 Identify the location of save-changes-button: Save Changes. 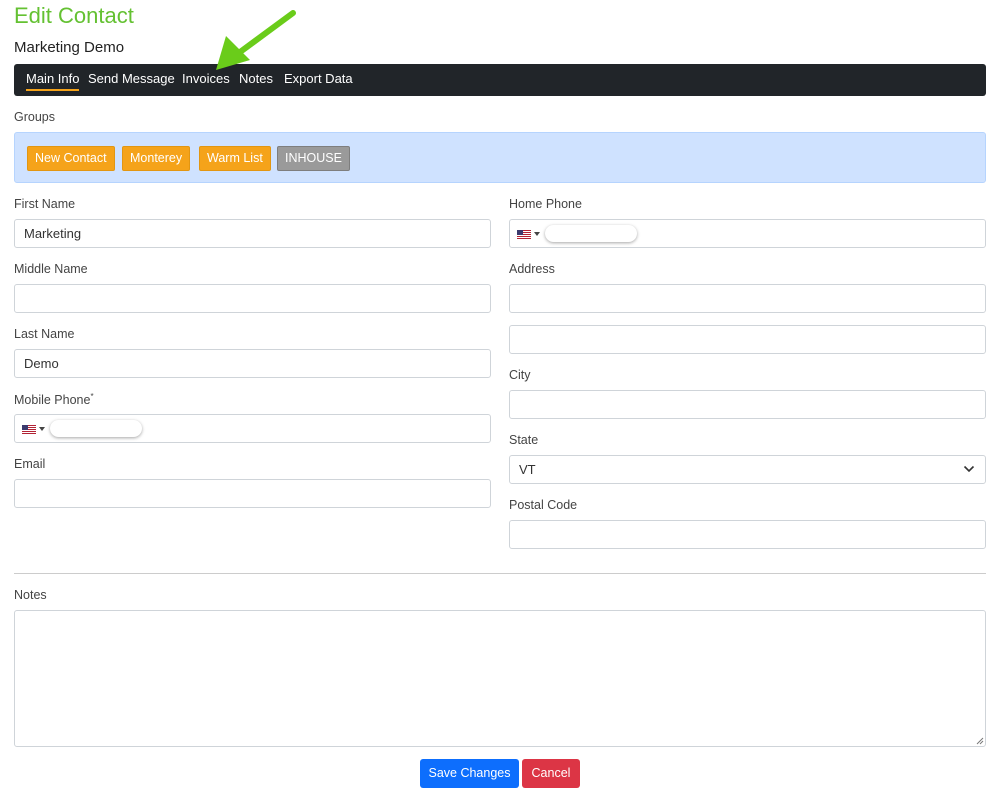
(469, 773).